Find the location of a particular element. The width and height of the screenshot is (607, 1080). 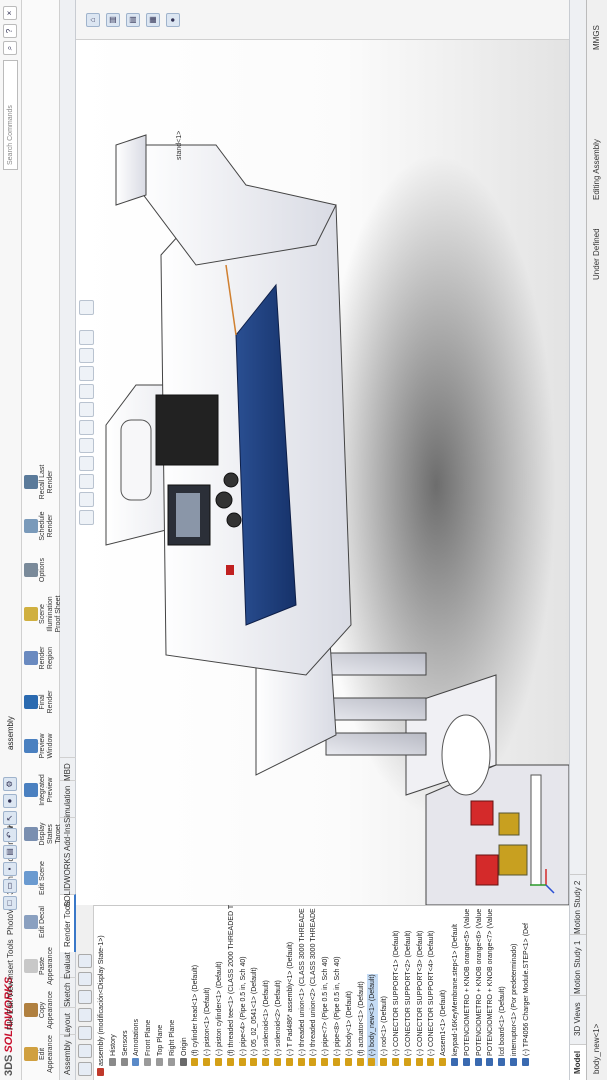

menu-item-file: File is located at coordinates (10, 1023).